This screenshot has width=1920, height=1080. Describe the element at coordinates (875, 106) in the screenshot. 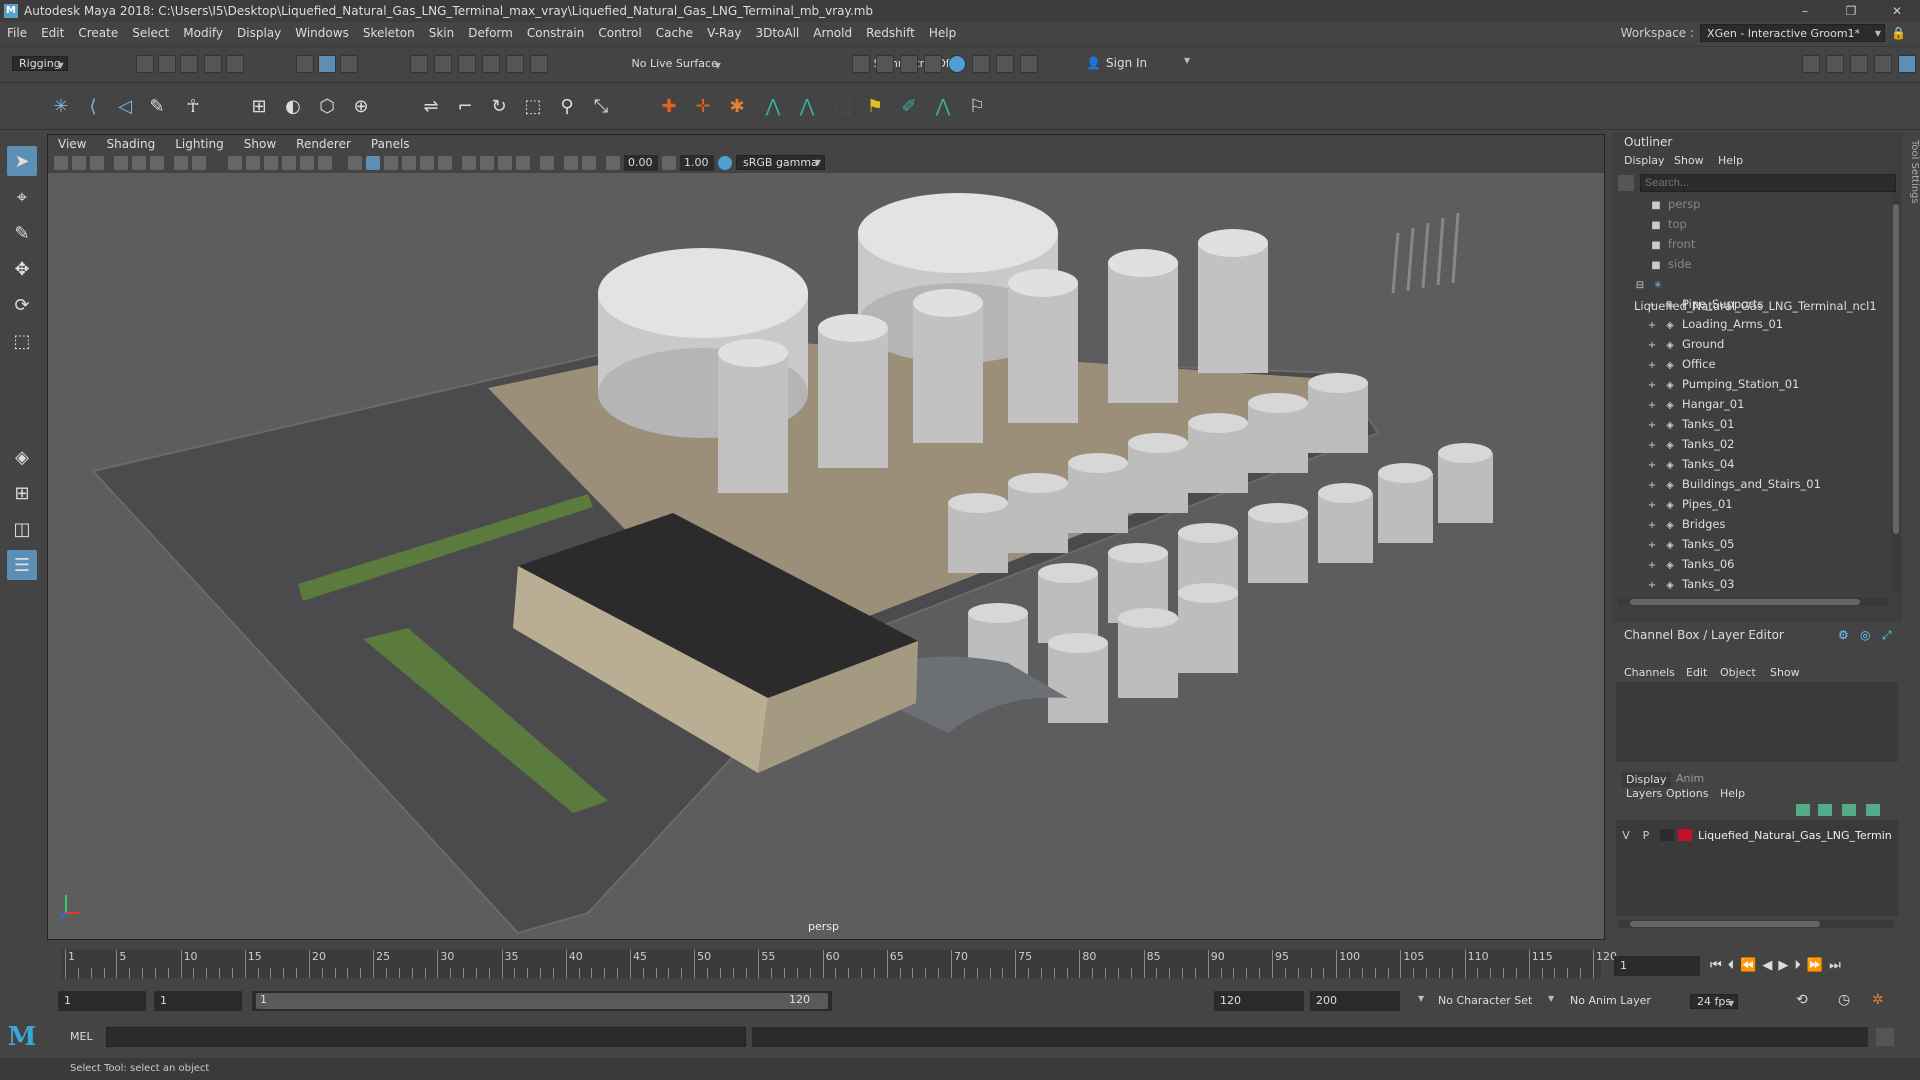

I see `skin-paint-icon: ⚑` at that location.